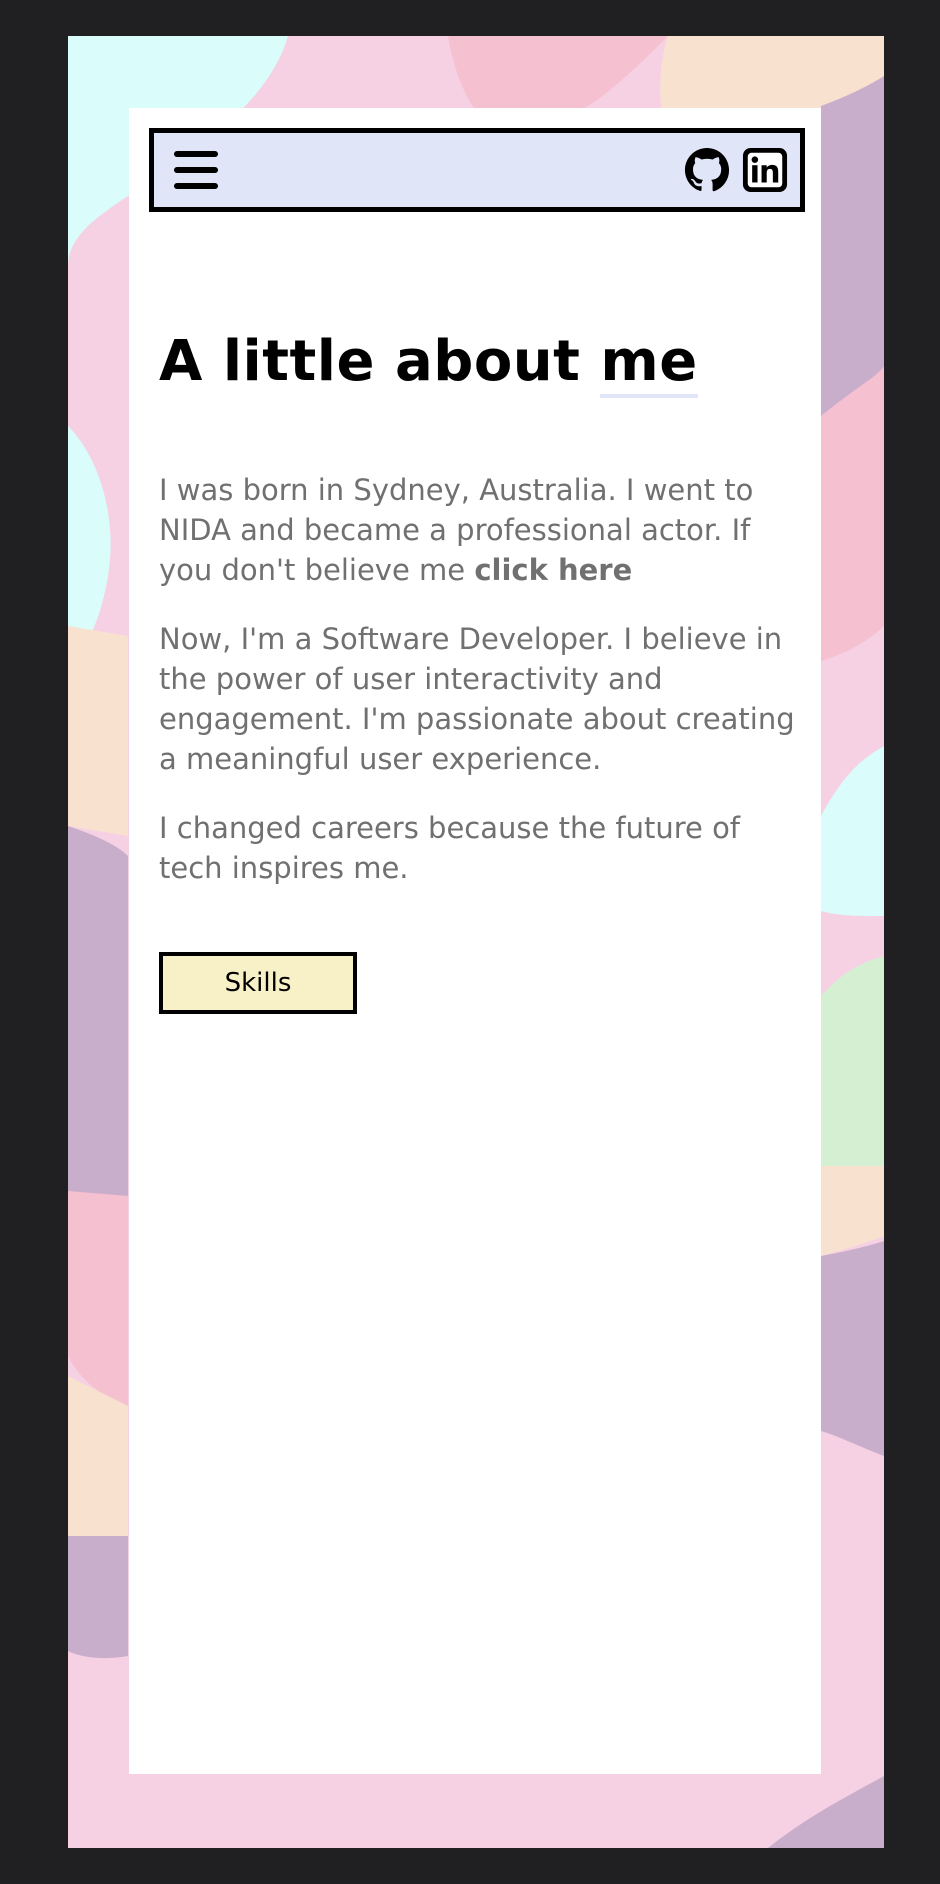 The image size is (940, 1884). I want to click on linkedin-icon, so click(765, 170).